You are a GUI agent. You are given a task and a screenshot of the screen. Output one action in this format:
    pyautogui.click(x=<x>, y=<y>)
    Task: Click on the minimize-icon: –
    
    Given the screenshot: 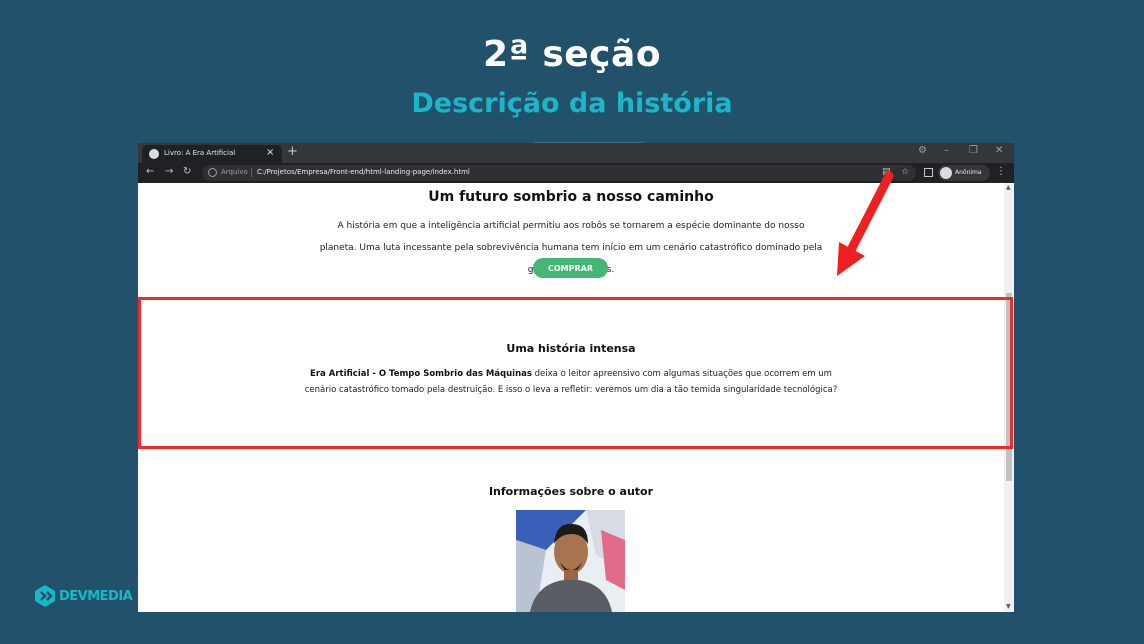 What is the action you would take?
    pyautogui.click(x=946, y=150)
    